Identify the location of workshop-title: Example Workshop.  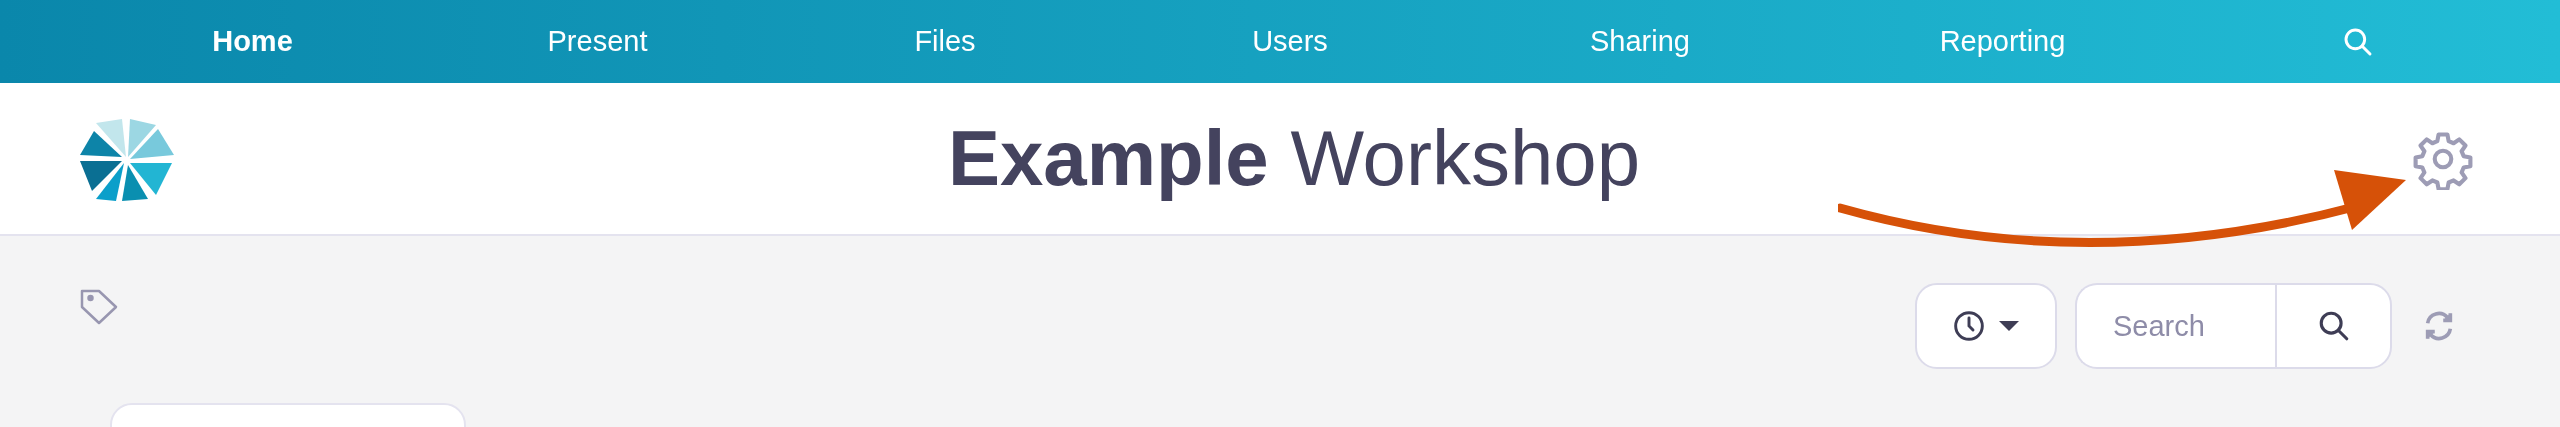
(1294, 158).